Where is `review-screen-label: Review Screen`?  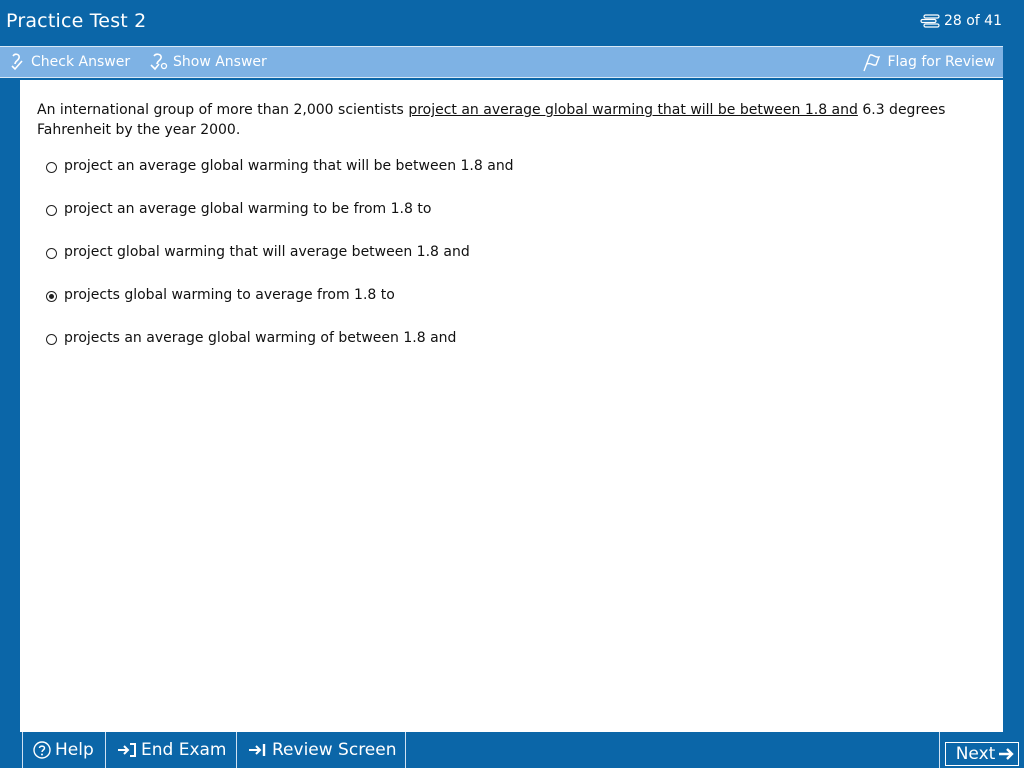 review-screen-label: Review Screen is located at coordinates (334, 750).